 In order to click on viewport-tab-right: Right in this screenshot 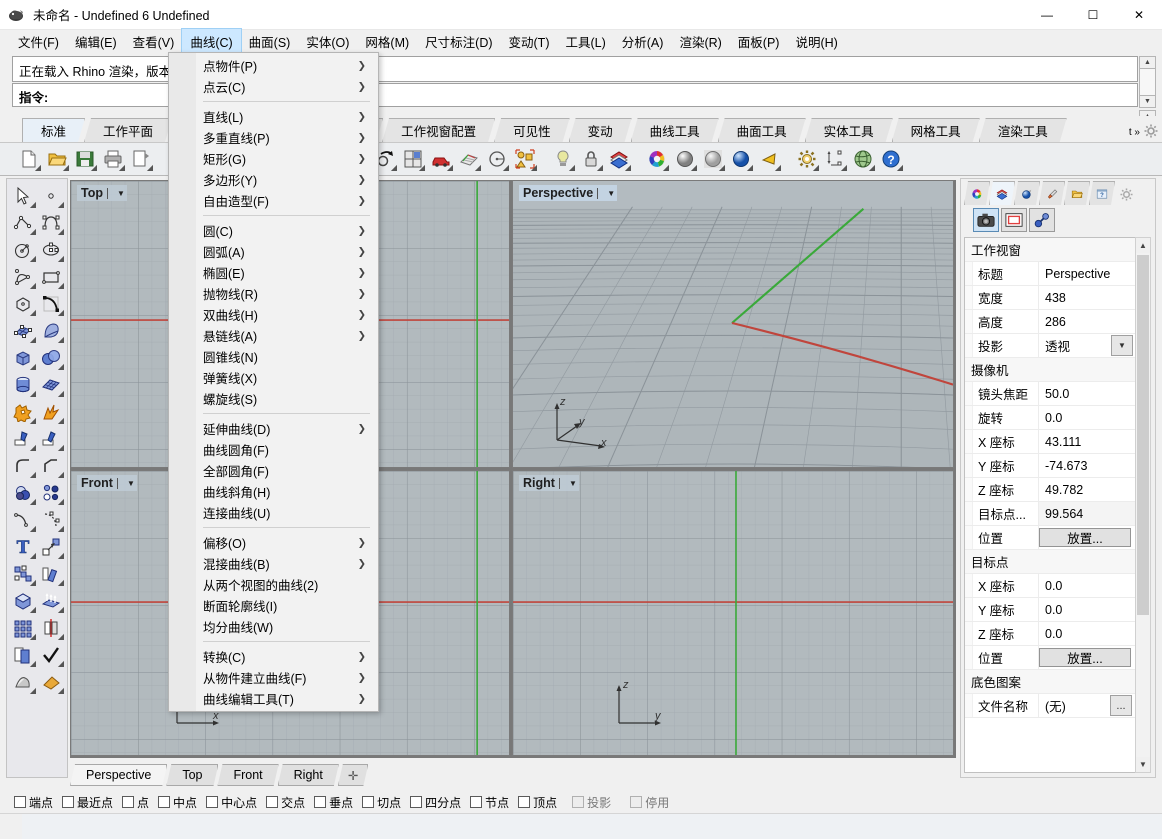, I will do `click(308, 775)`.